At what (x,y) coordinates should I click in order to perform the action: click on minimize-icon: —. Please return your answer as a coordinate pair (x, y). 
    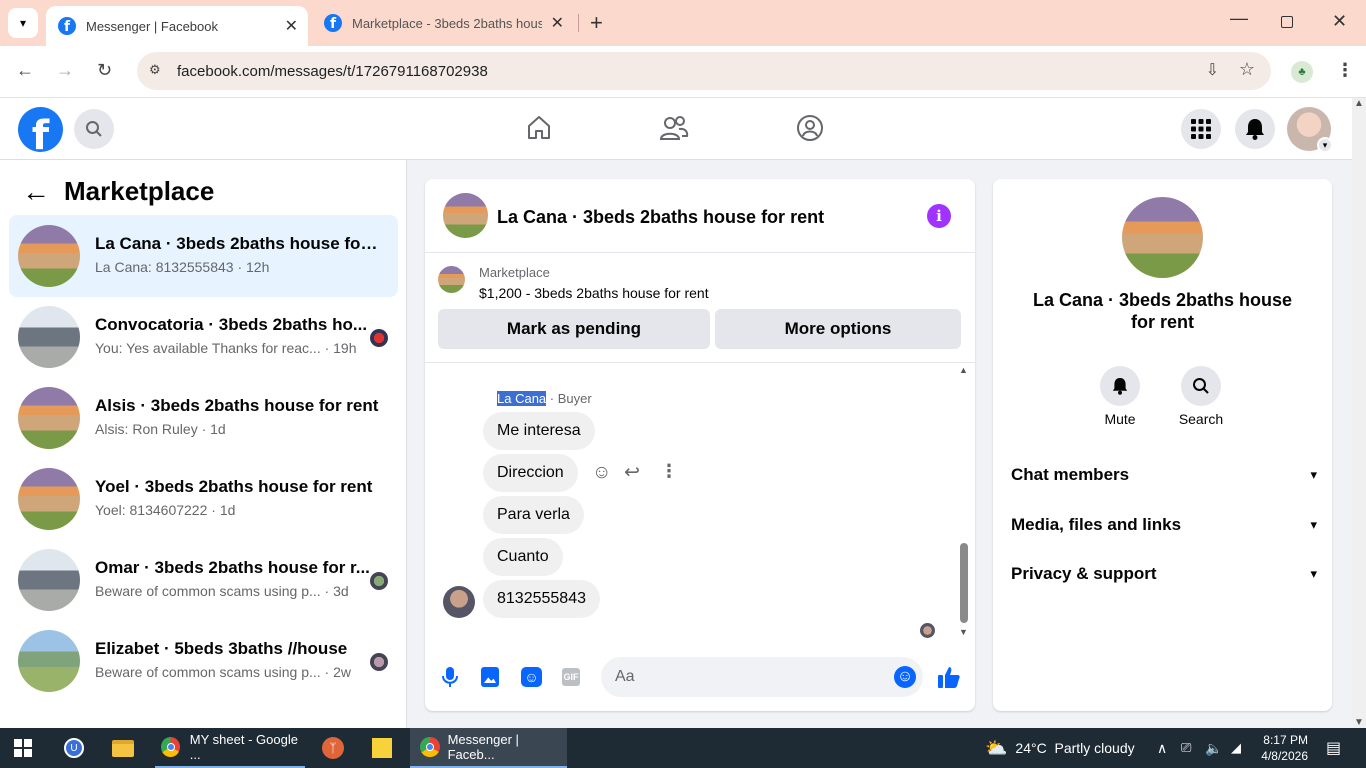
    Looking at the image, I should click on (1239, 18).